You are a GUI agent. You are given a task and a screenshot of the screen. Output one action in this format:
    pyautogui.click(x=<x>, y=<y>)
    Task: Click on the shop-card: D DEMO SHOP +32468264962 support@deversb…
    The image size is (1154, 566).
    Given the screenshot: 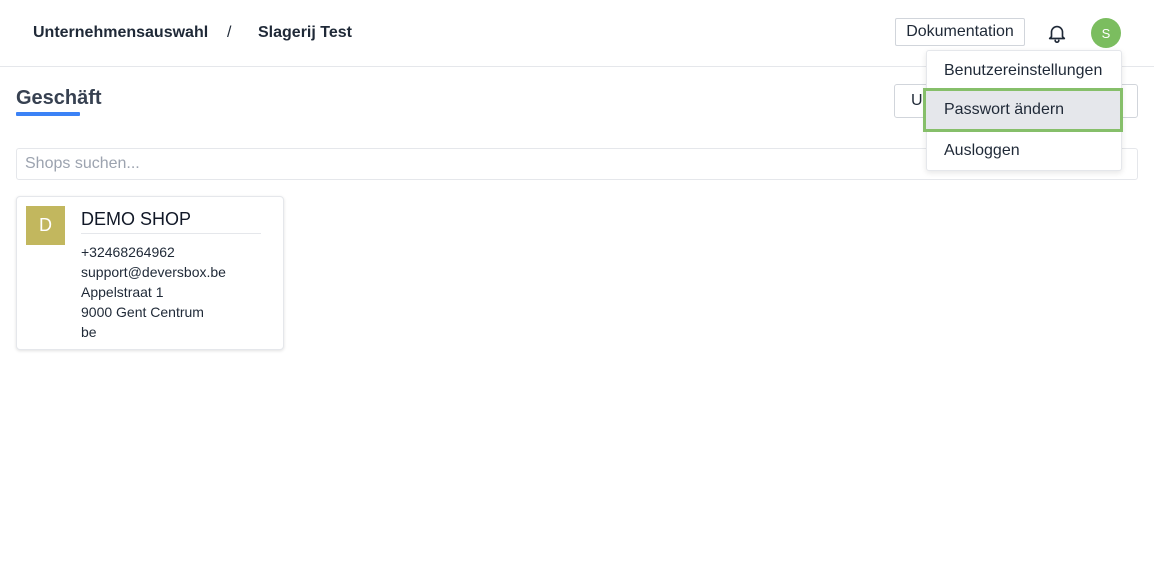 What is the action you would take?
    pyautogui.click(x=150, y=273)
    